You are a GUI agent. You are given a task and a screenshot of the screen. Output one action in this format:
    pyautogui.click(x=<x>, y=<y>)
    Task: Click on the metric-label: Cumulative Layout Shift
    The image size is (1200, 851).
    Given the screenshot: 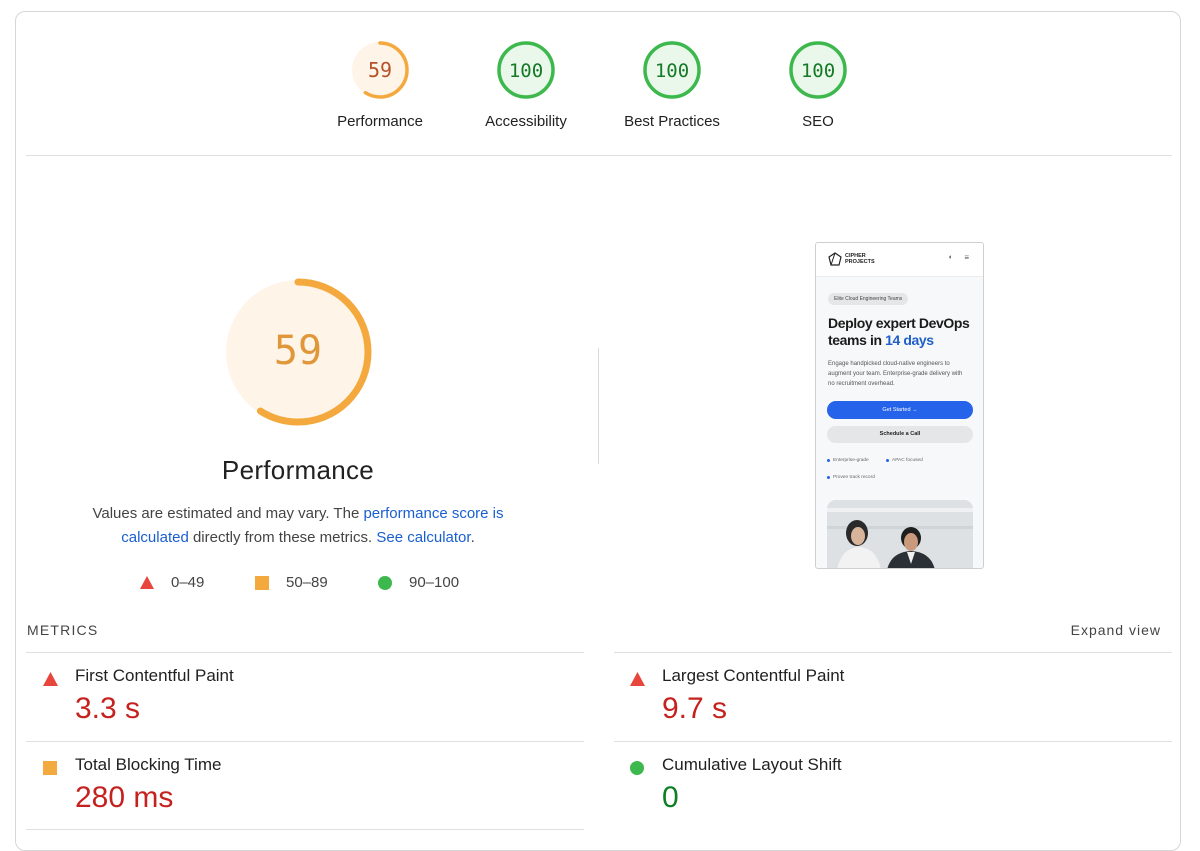 What is the action you would take?
    pyautogui.click(x=752, y=764)
    